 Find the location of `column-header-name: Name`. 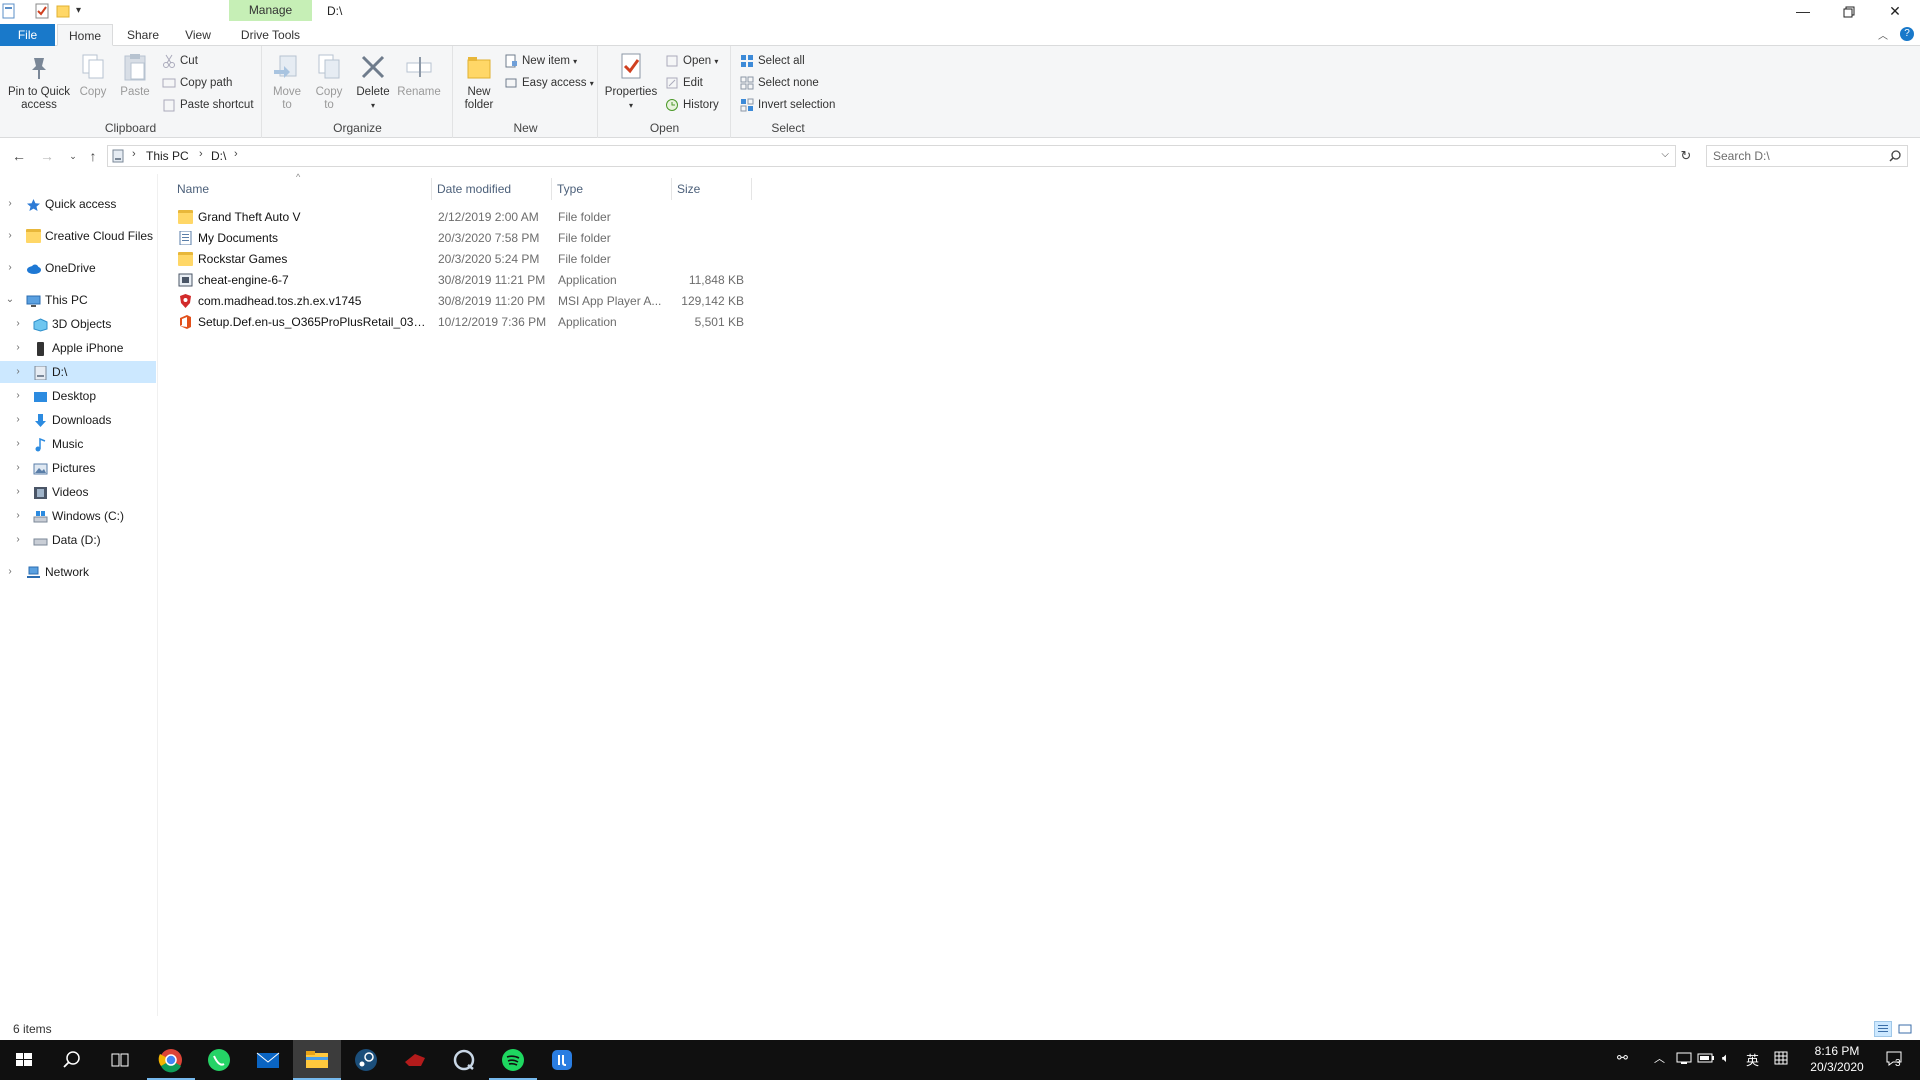

column-header-name: Name is located at coordinates (302, 189).